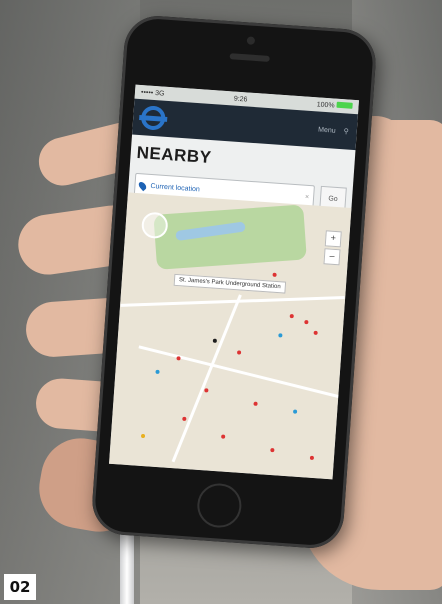 This screenshot has height=604, width=442. I want to click on carrier-text: ••••• 3G, so click(152, 93).